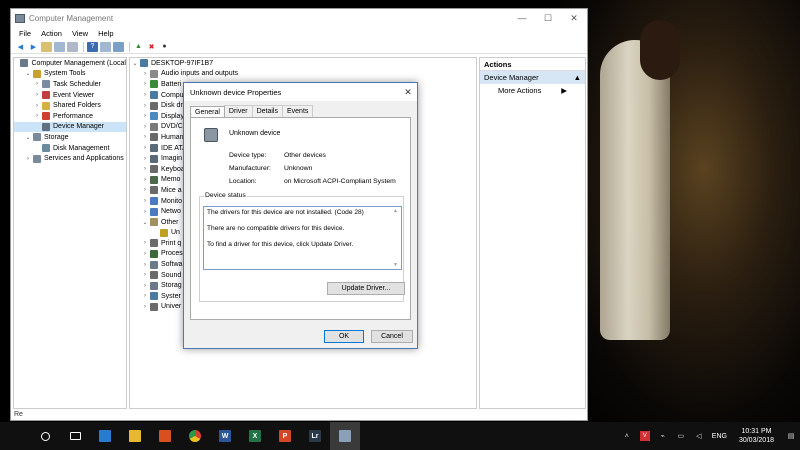 The width and height of the screenshot is (800, 450). I want to click on media-player-icon, so click(165, 436).